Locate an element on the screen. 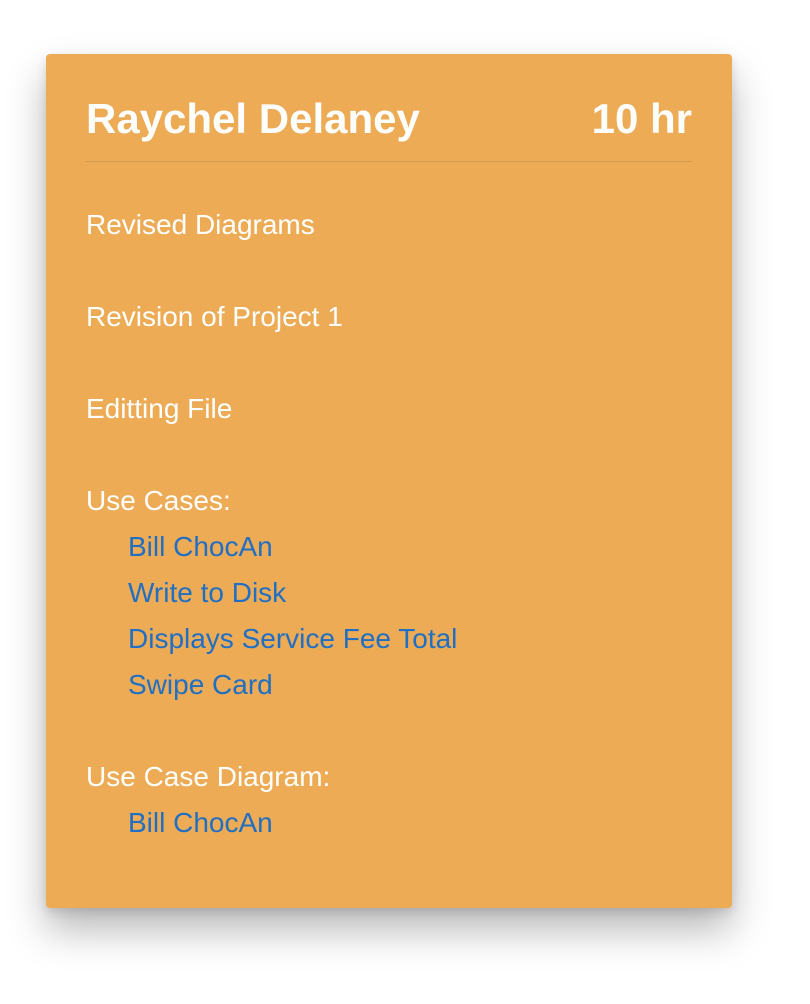 The image size is (810, 1004). use-case-diagram-link-bill-chocan: Bill ChocAn is located at coordinates (200, 822).